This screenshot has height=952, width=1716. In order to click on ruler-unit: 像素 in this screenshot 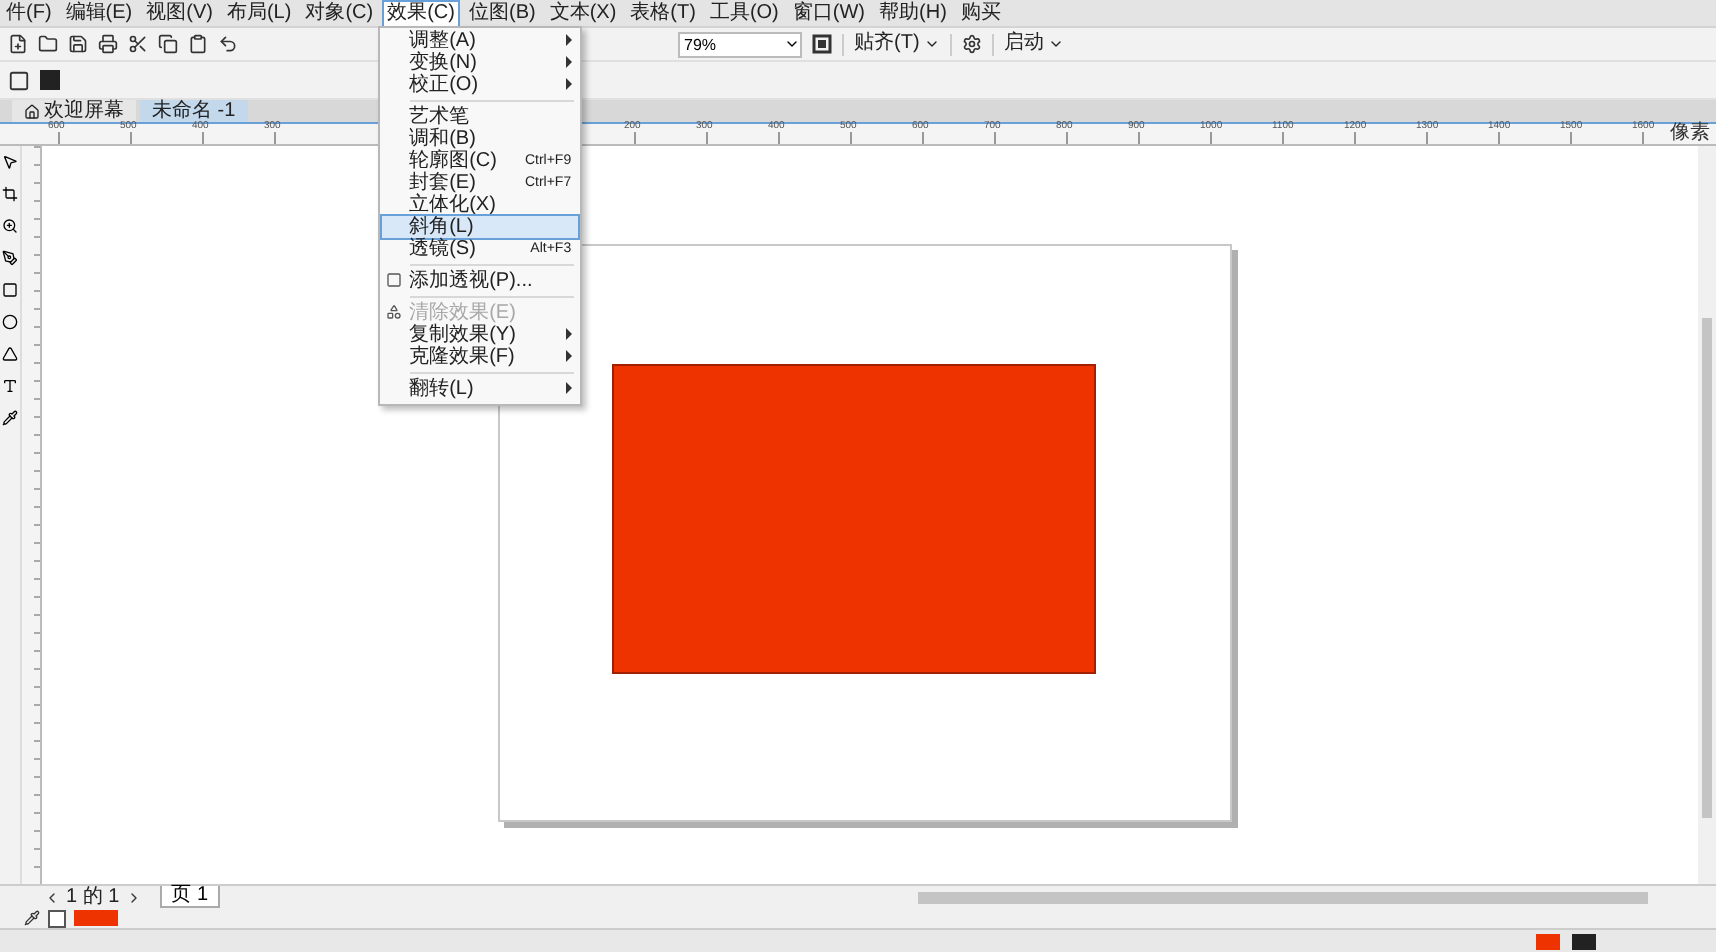, I will do `click(1690, 134)`.